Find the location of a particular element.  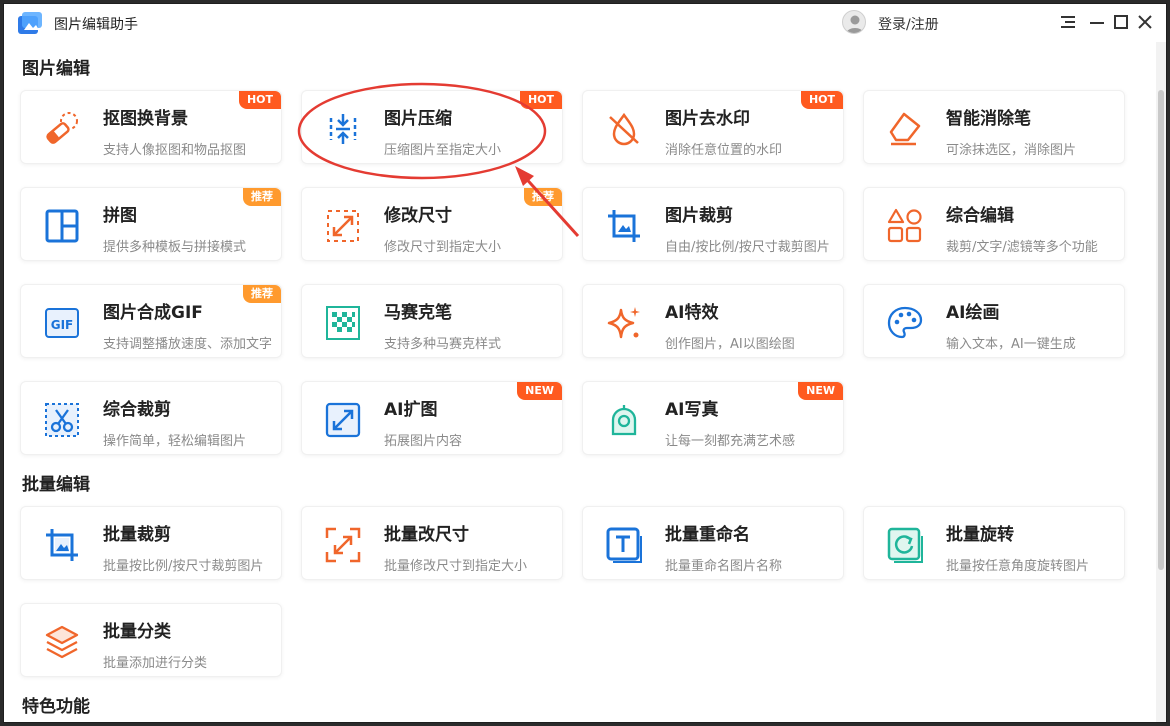

gif-icon: GIF is located at coordinates (62, 323).